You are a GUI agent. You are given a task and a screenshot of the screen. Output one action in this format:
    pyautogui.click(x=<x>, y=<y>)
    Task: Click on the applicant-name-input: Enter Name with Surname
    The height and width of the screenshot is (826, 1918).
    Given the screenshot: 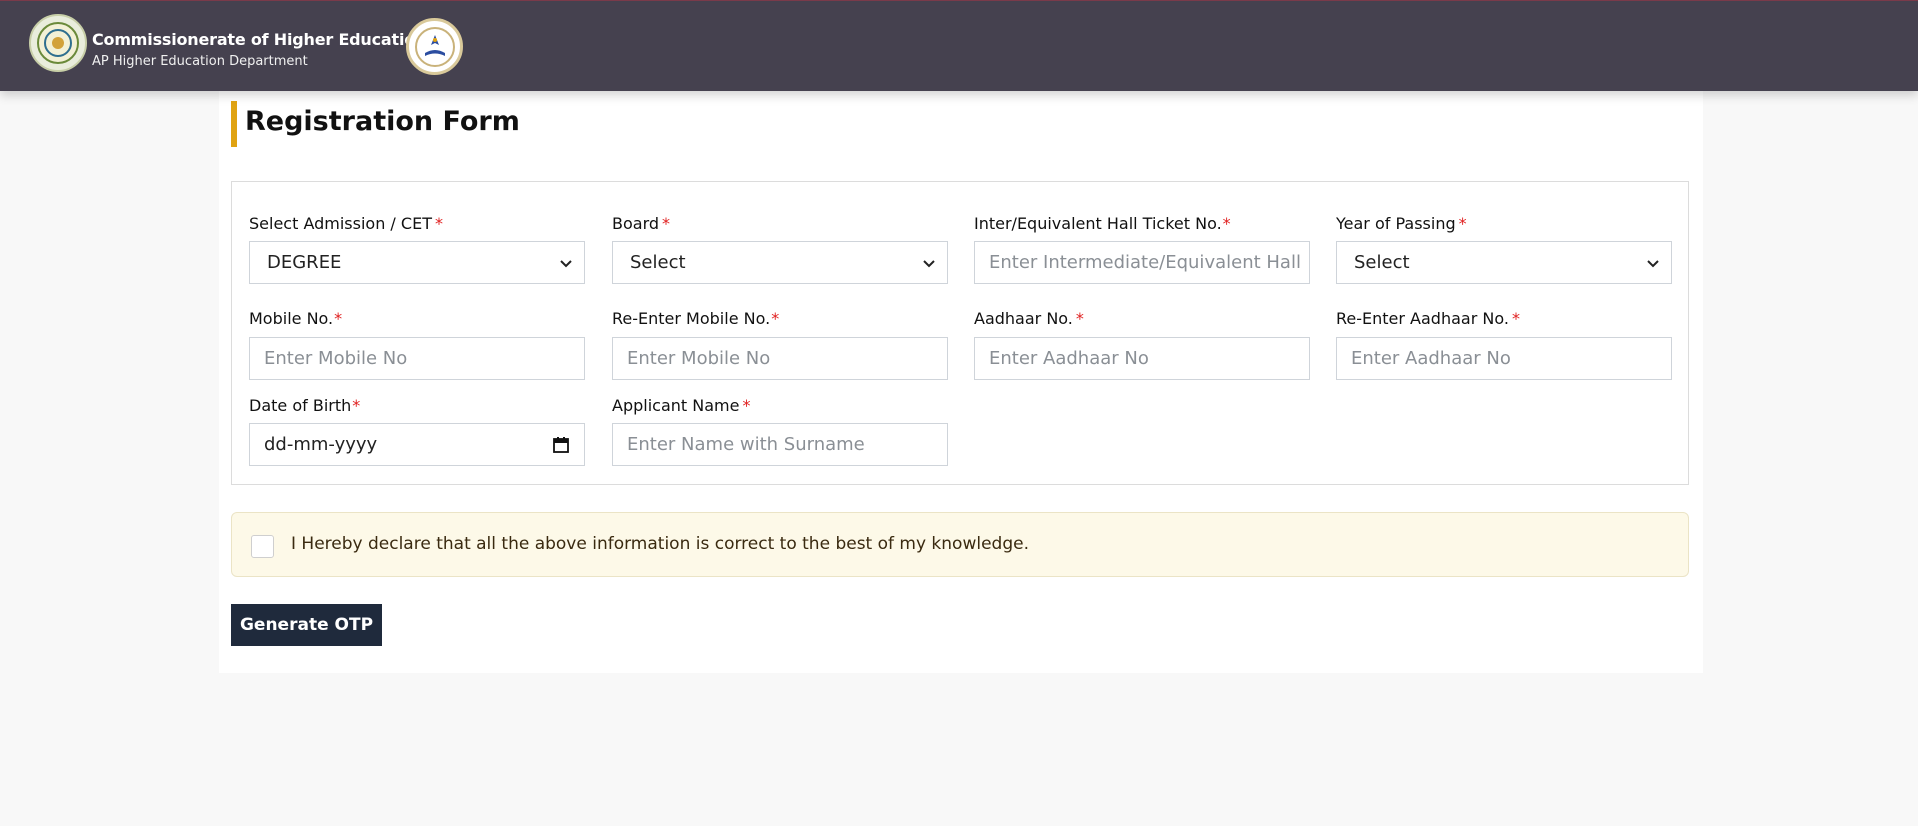 What is the action you would take?
    pyautogui.click(x=780, y=444)
    